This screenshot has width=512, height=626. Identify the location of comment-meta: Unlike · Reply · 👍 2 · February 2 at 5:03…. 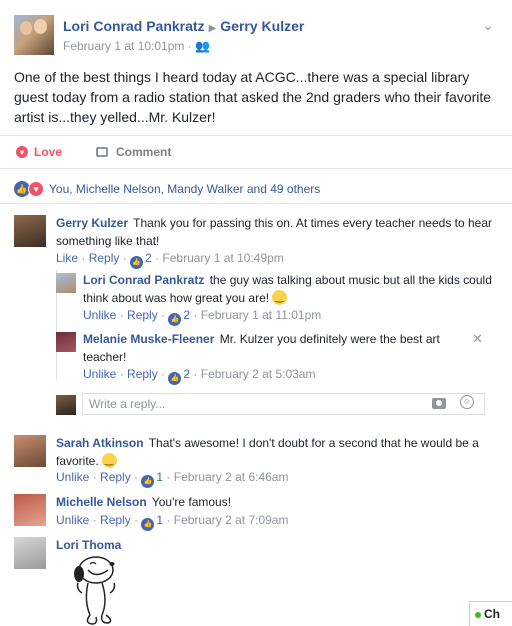
(199, 376).